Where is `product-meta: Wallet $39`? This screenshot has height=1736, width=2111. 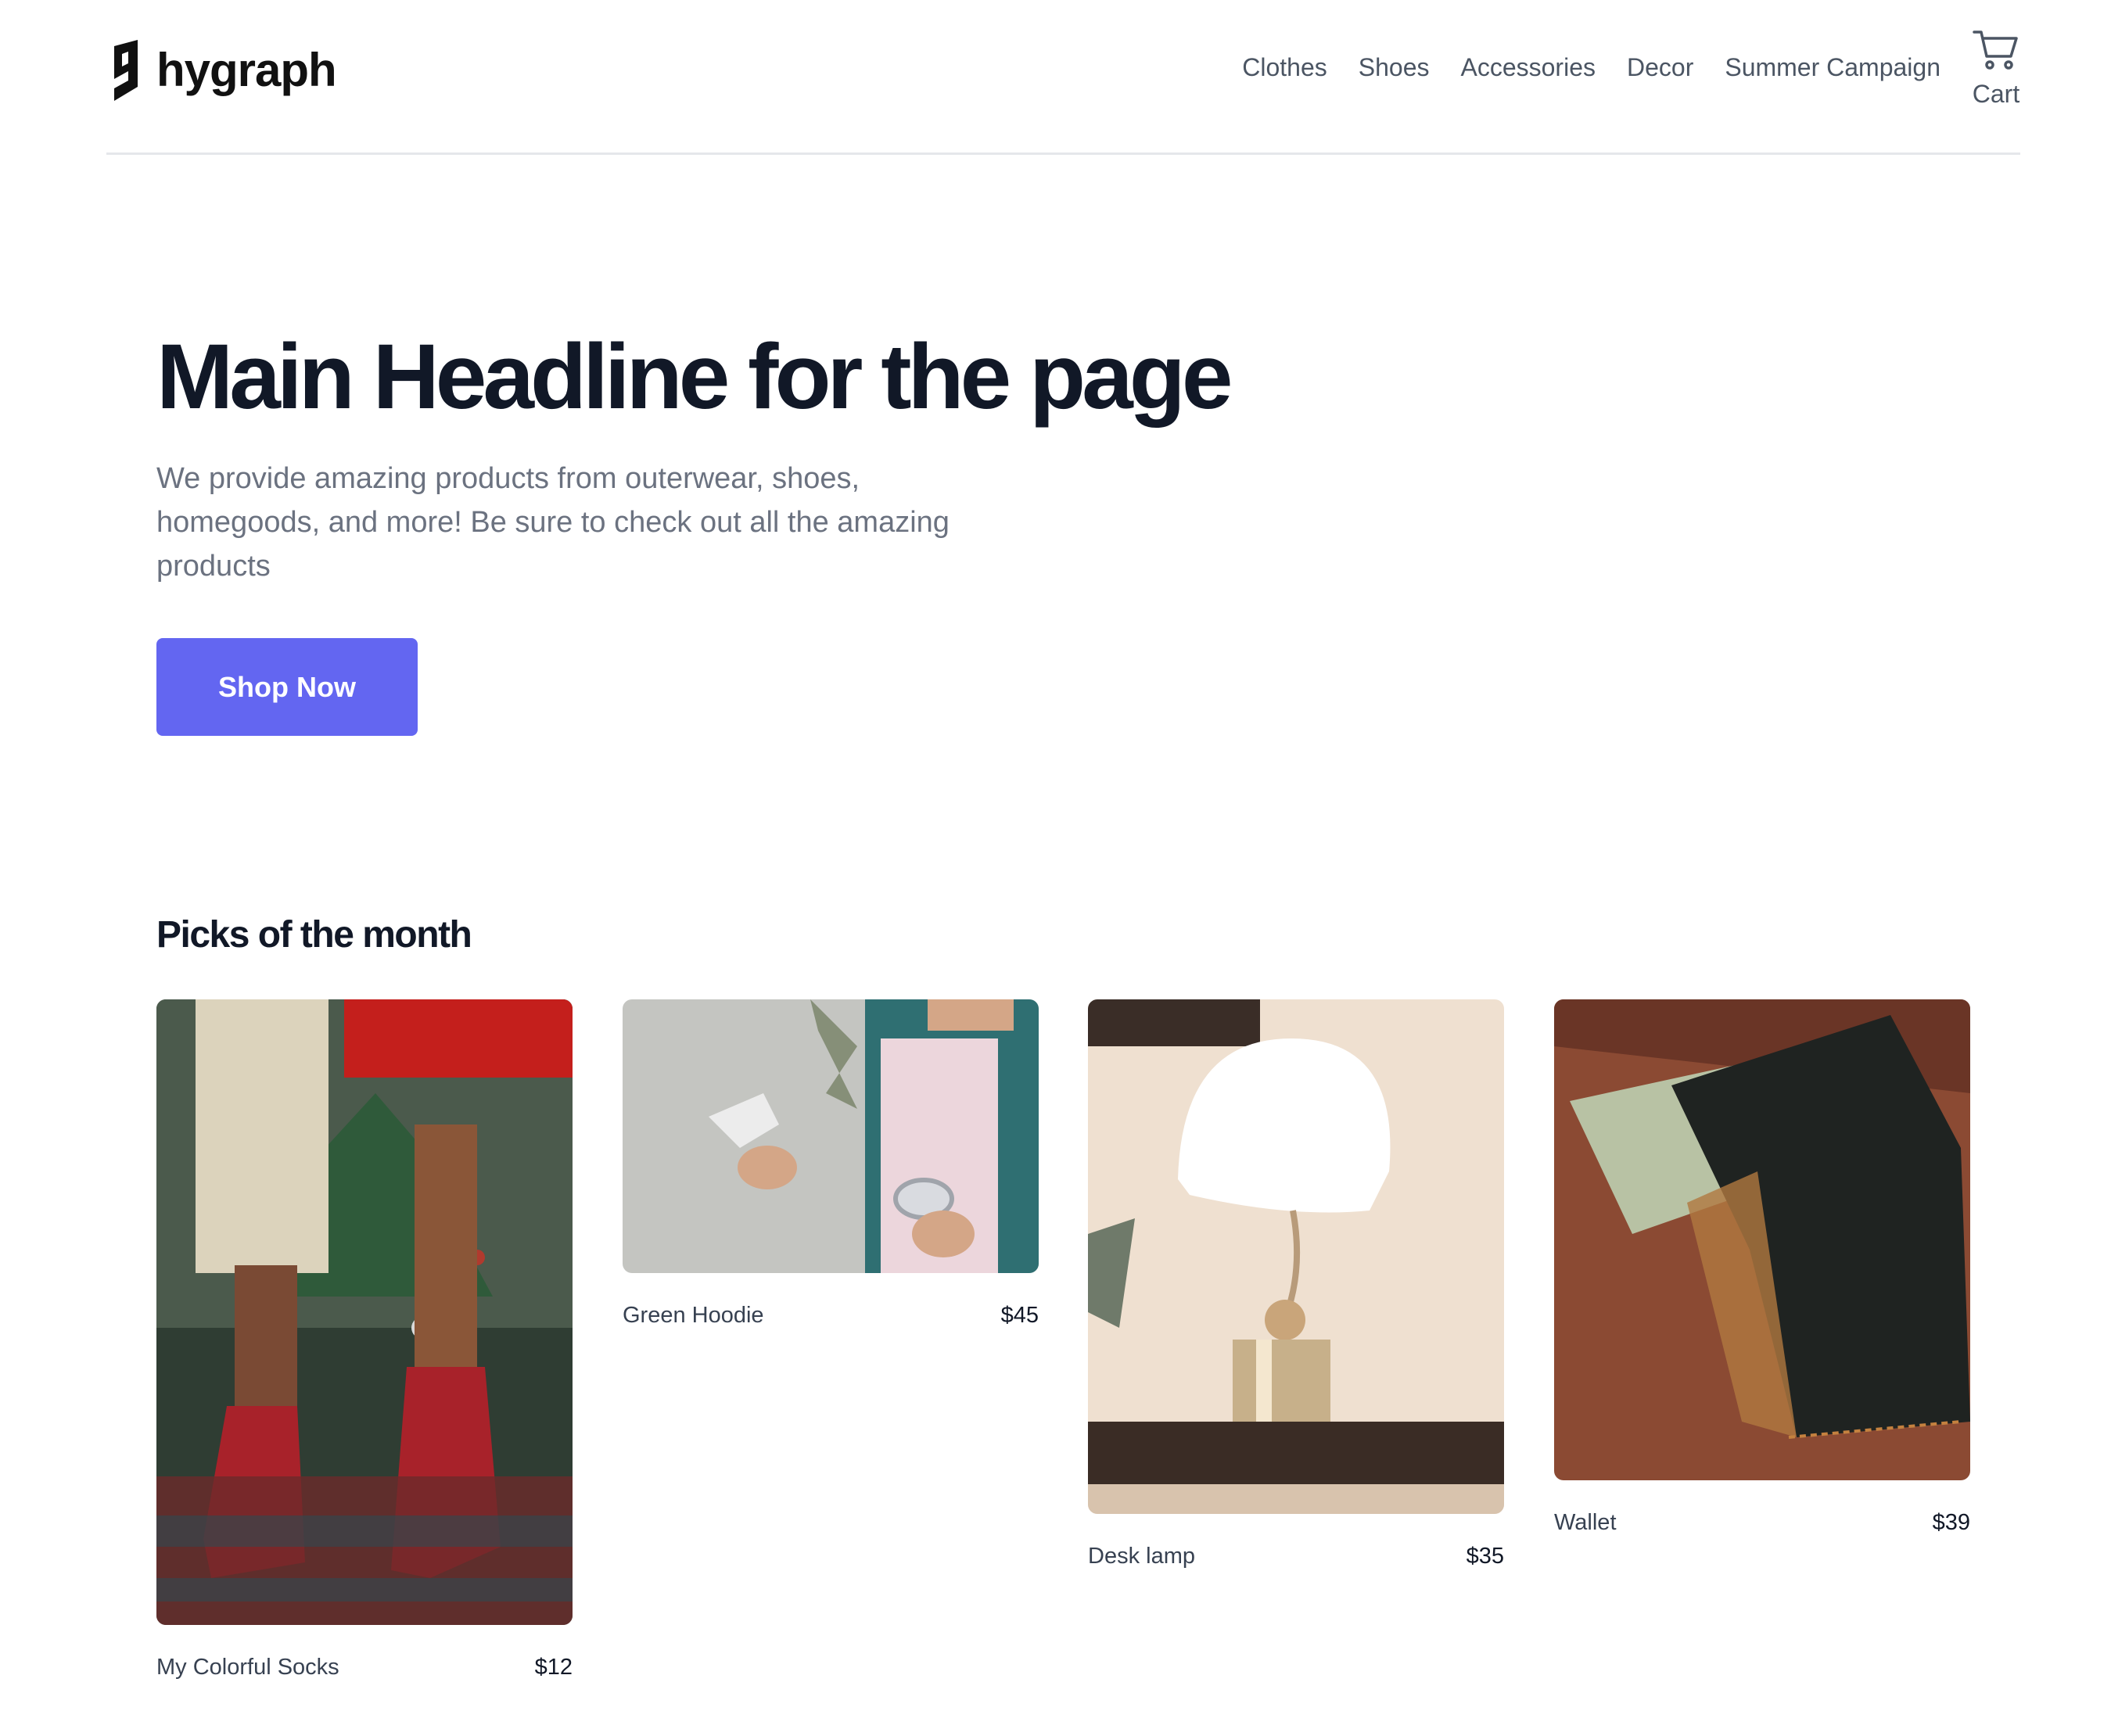
product-meta: Wallet $39 is located at coordinates (1762, 1523).